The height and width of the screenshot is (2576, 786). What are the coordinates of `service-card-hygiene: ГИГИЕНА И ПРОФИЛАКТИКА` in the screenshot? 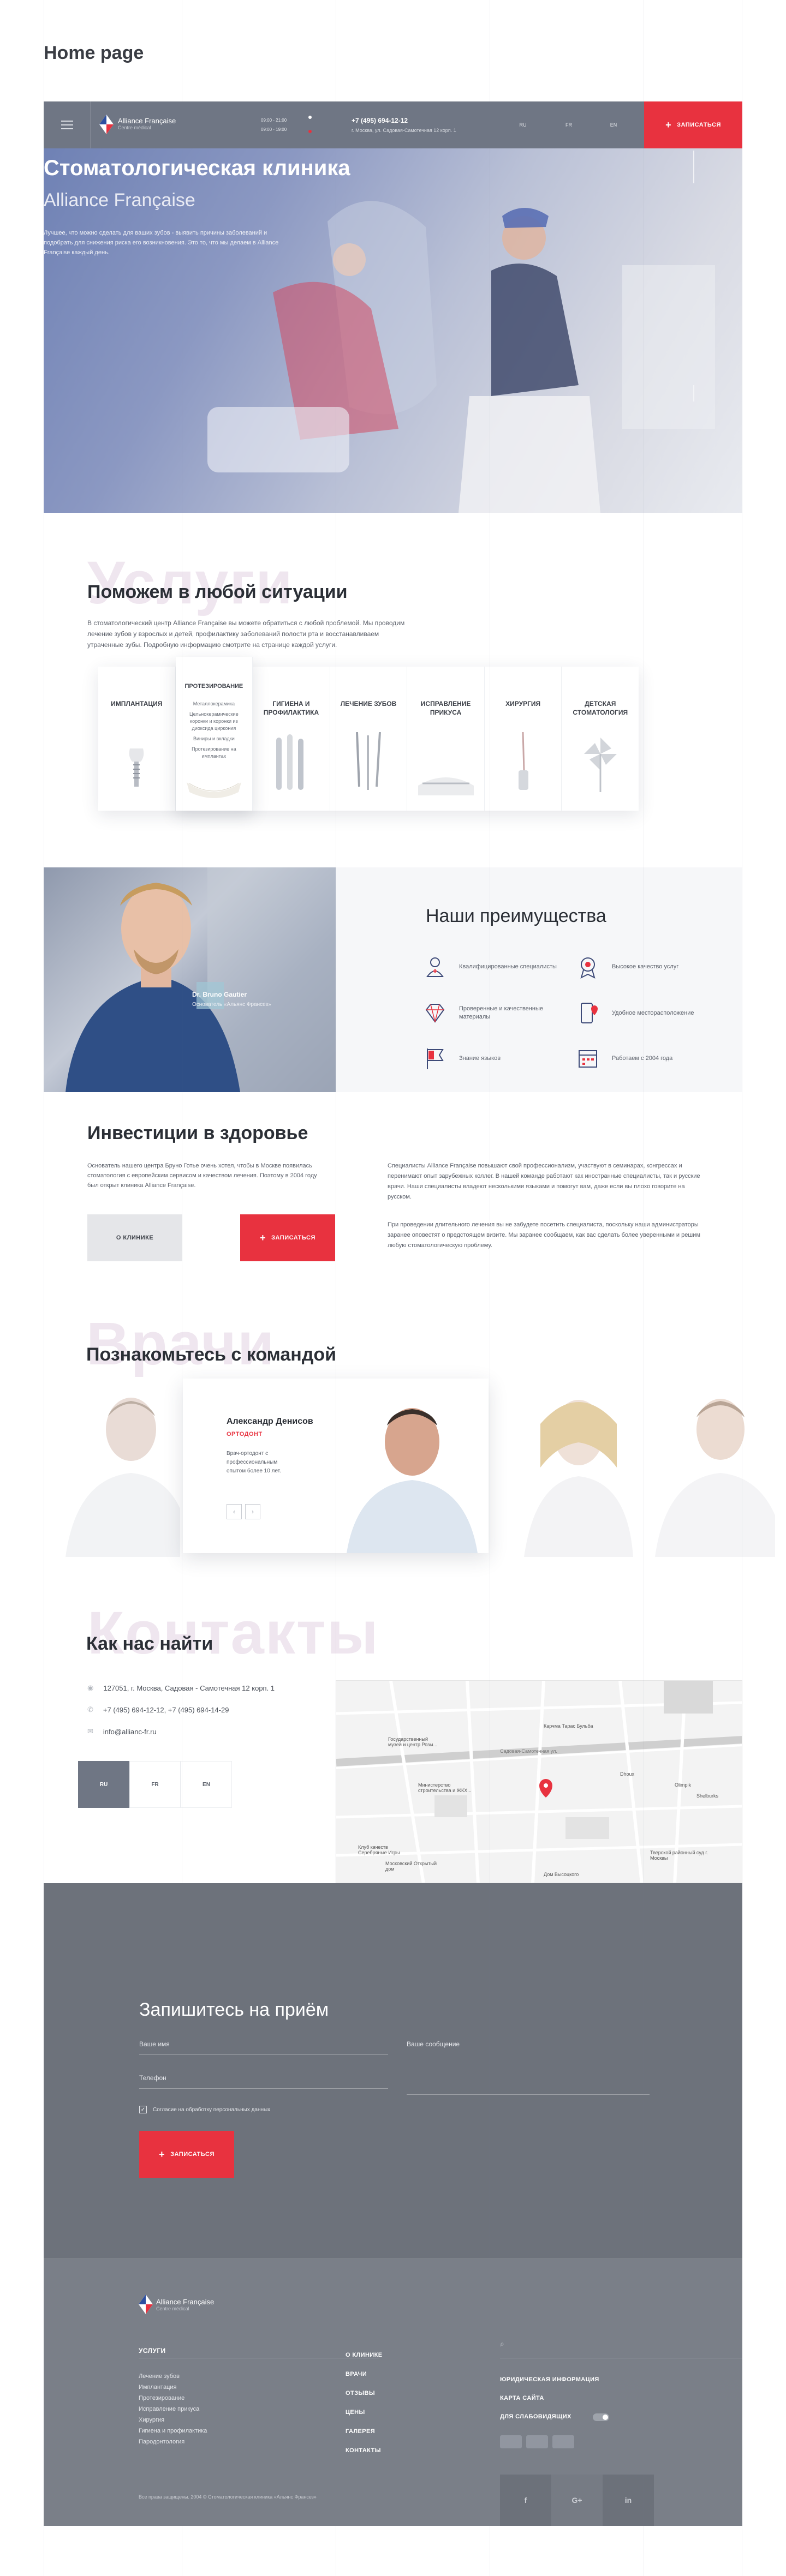 It's located at (291, 739).